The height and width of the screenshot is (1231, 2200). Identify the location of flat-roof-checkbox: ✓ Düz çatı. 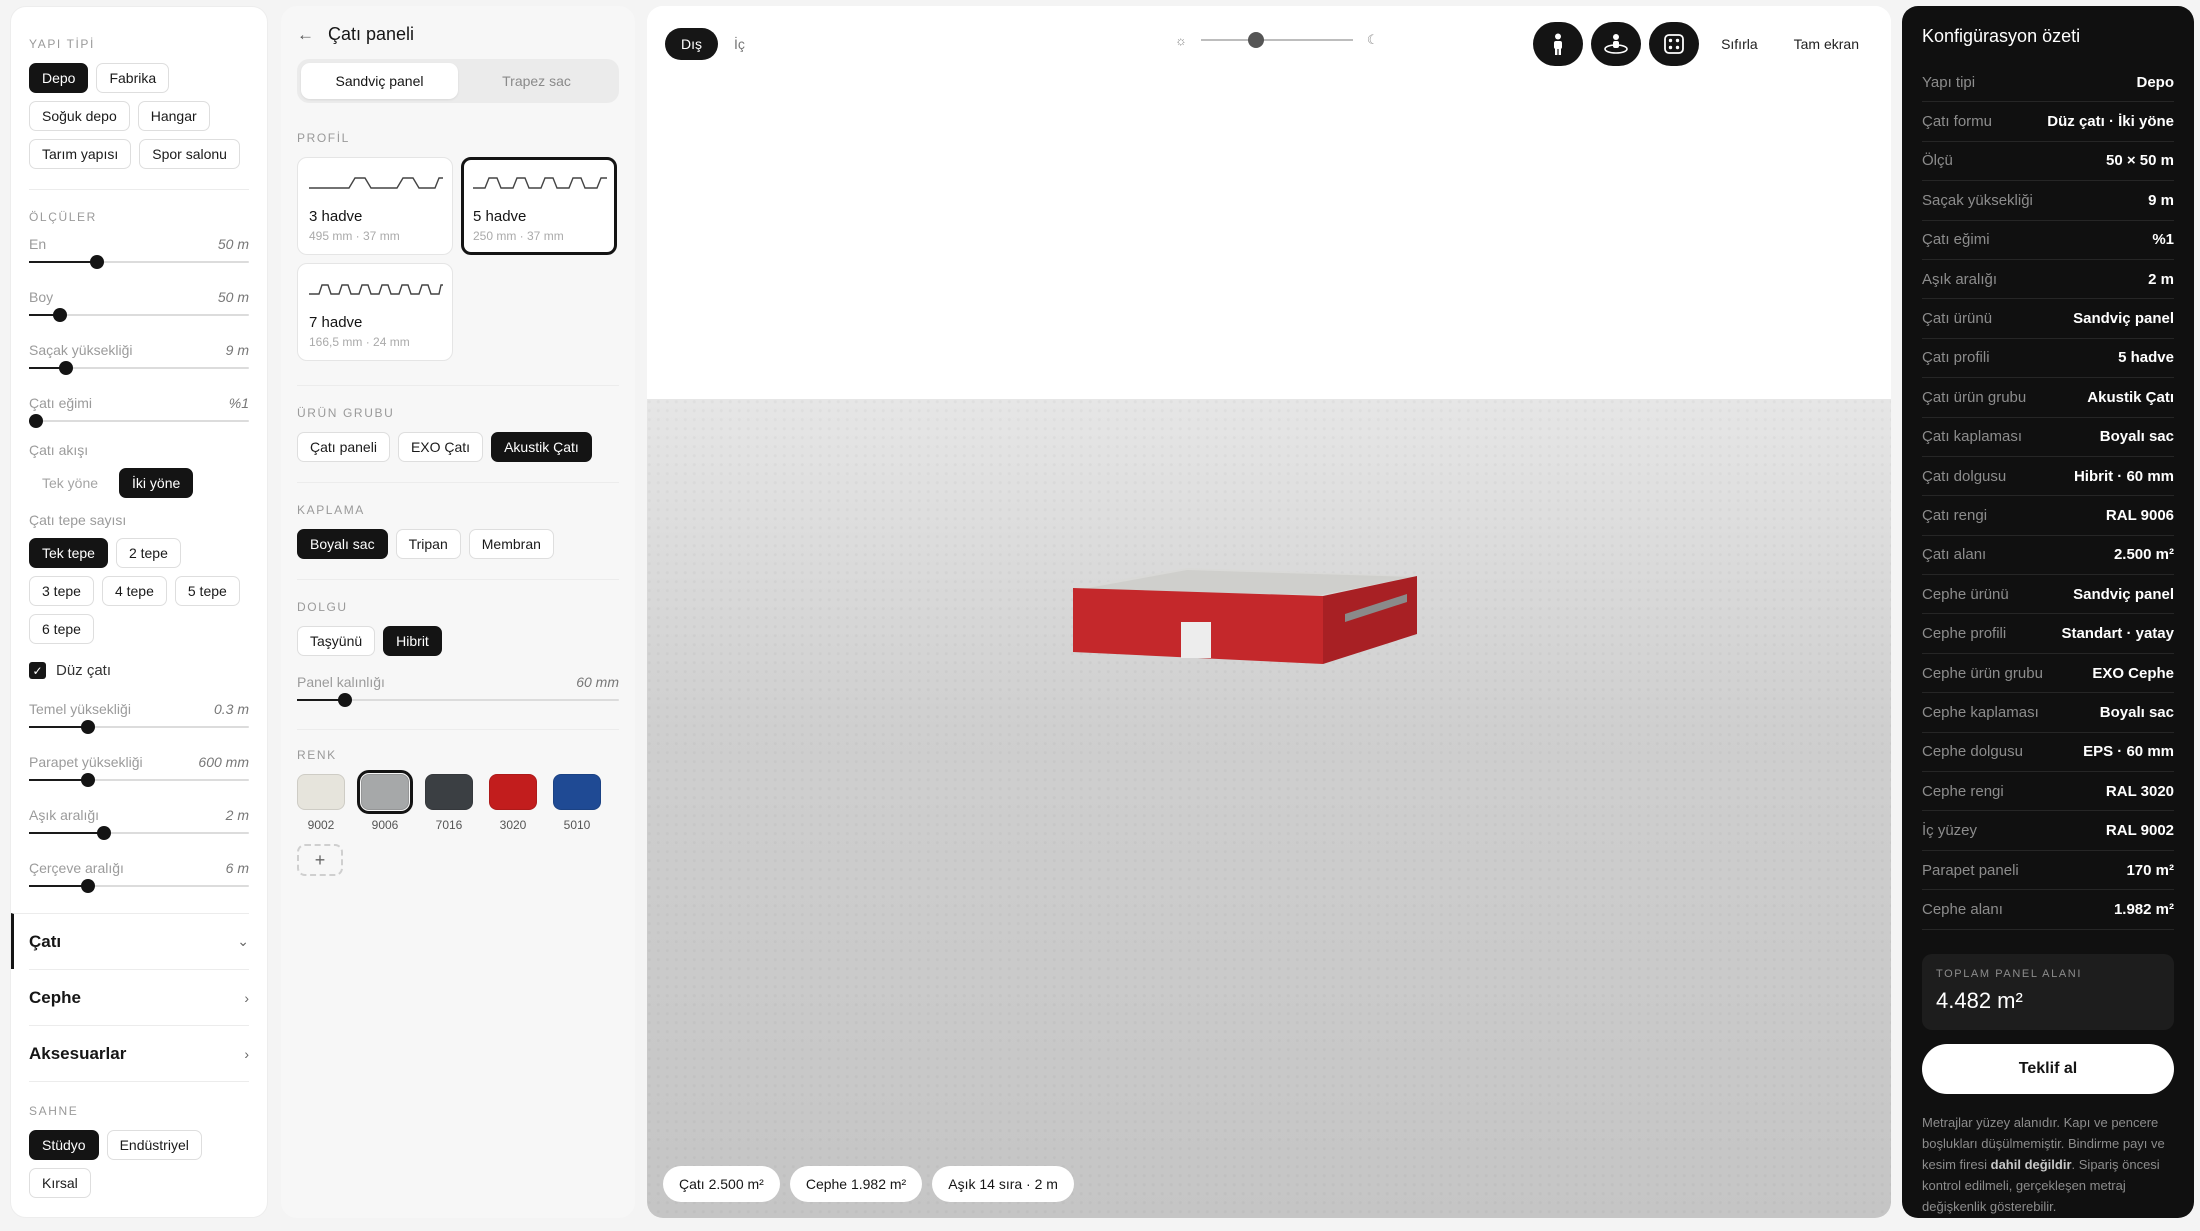
(139, 670).